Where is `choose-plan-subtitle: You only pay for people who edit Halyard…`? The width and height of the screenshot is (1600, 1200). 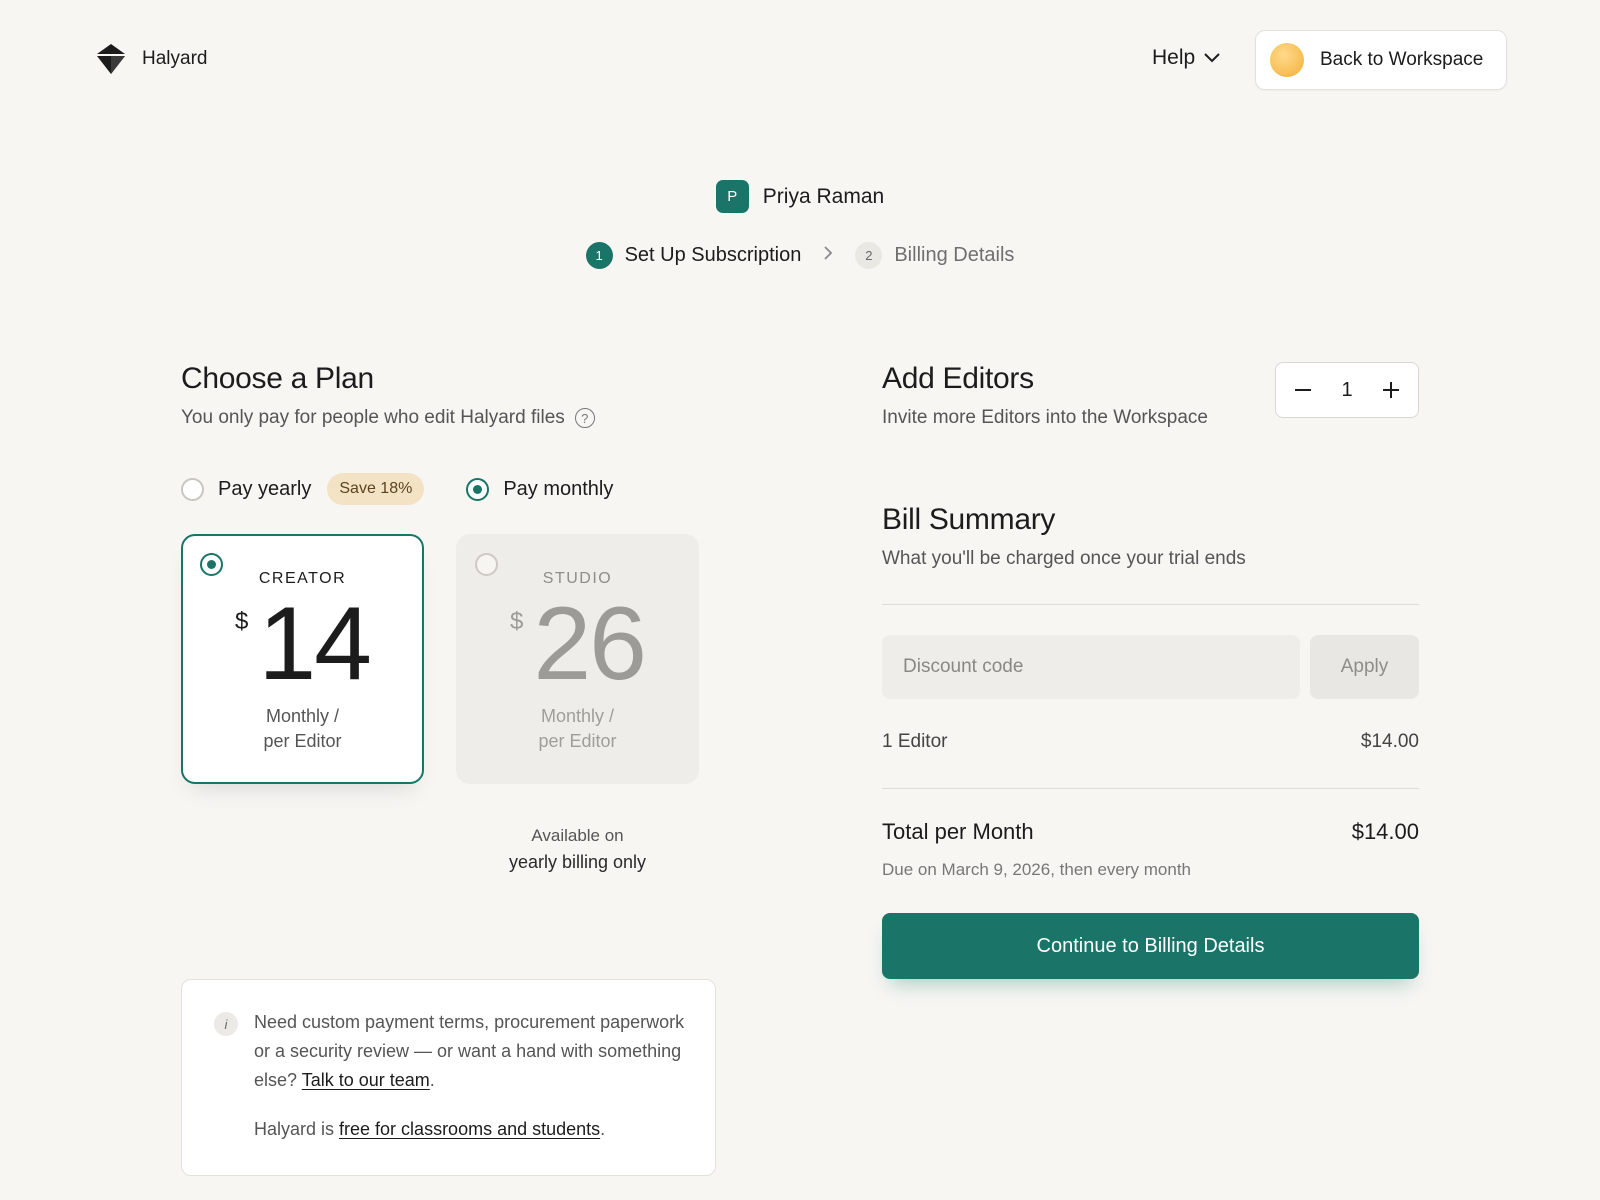
choose-plan-subtitle: You only pay for people who edit Halyard… is located at coordinates (388, 418).